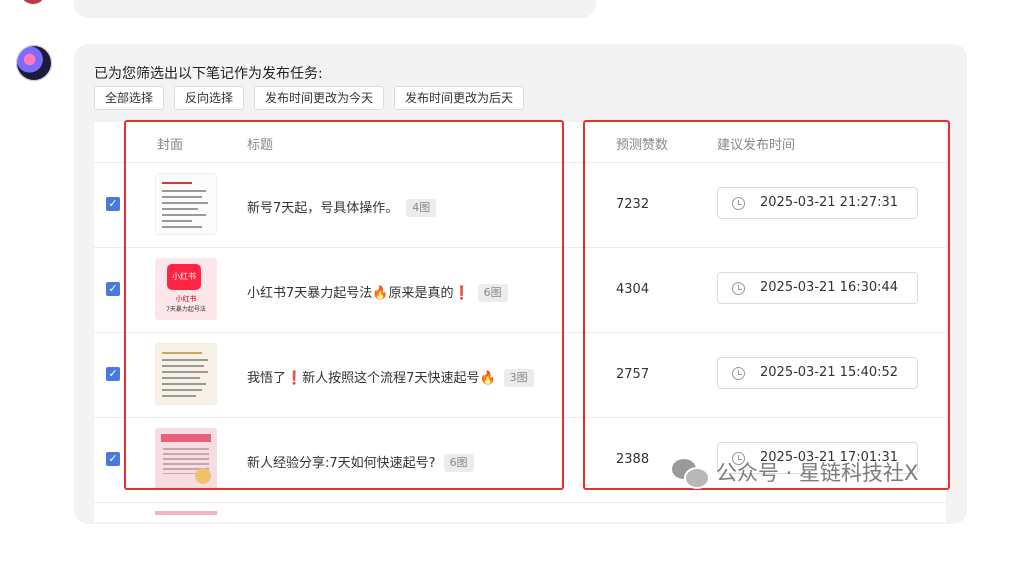  I want to click on previous-avatar, so click(33, 2).